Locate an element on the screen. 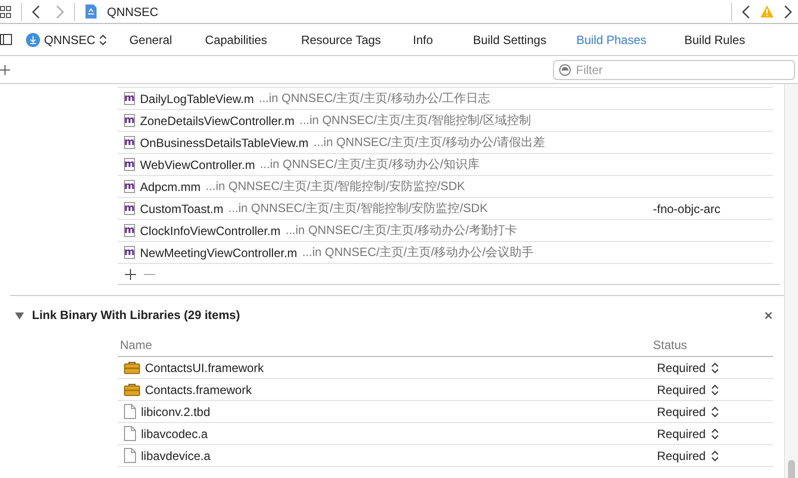  tab: Resource Tags is located at coordinates (341, 39).